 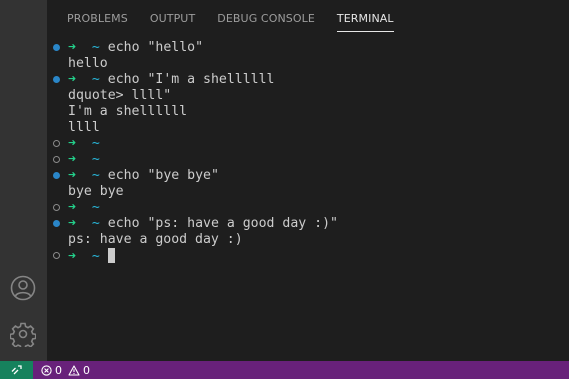 What do you see at coordinates (88, 63) in the screenshot?
I see `output-text: hello` at bounding box center [88, 63].